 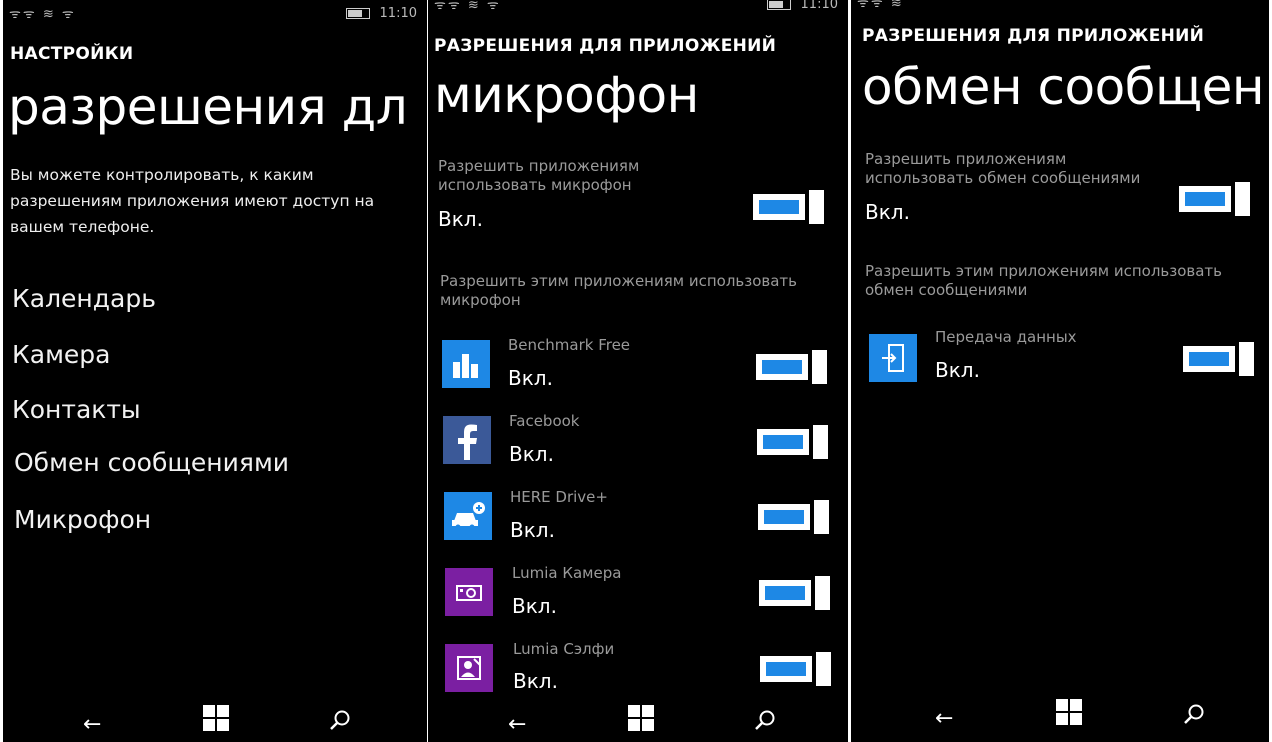 What do you see at coordinates (796, 670) in the screenshot?
I see `toggle-lumia-selfie` at bounding box center [796, 670].